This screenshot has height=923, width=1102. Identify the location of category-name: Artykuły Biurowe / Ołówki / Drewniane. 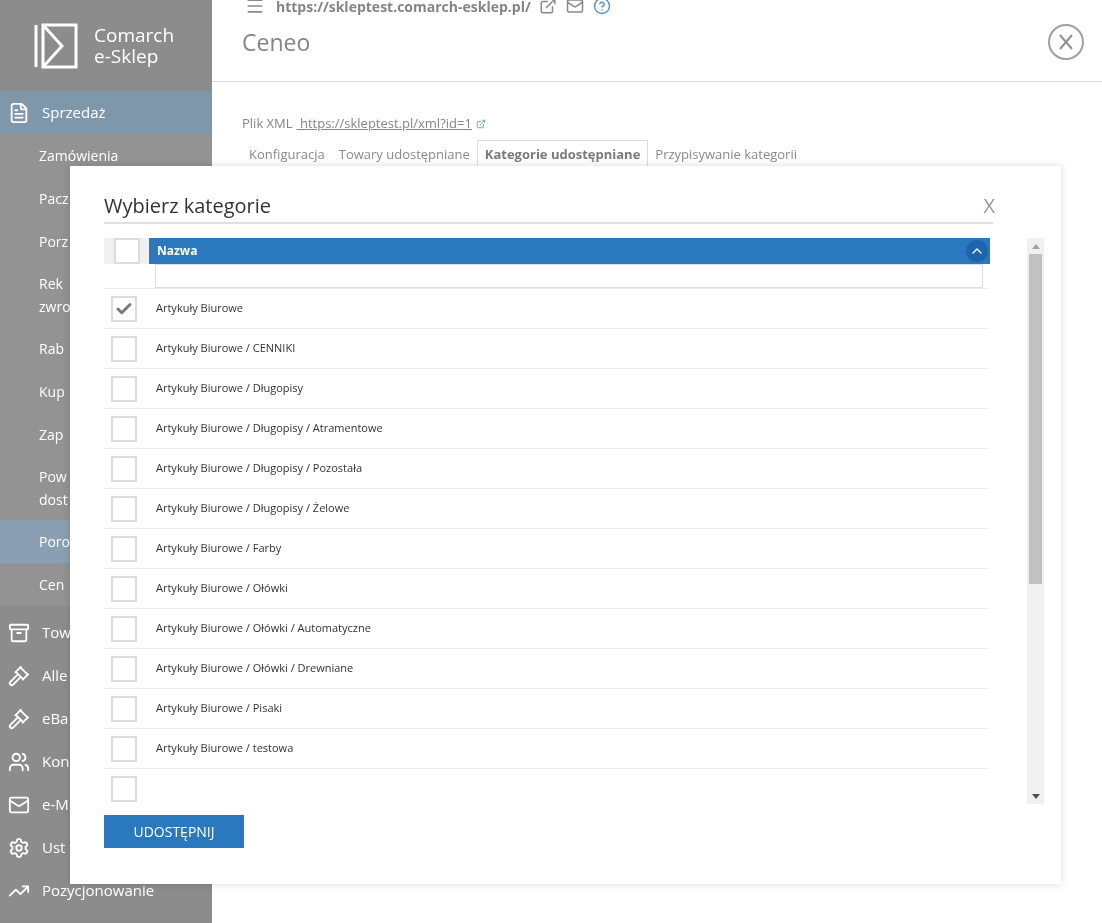
(255, 668).